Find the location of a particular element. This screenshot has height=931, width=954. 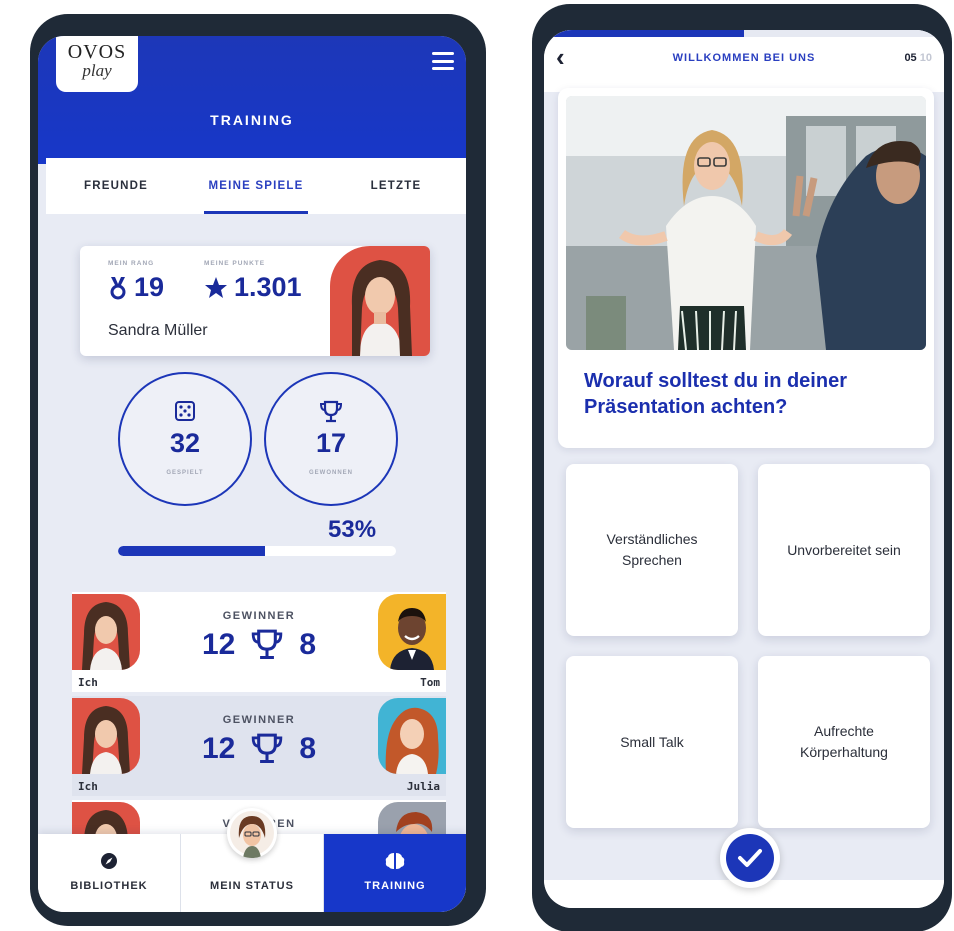

points-label: MEINE PUNKTE is located at coordinates (235, 263).